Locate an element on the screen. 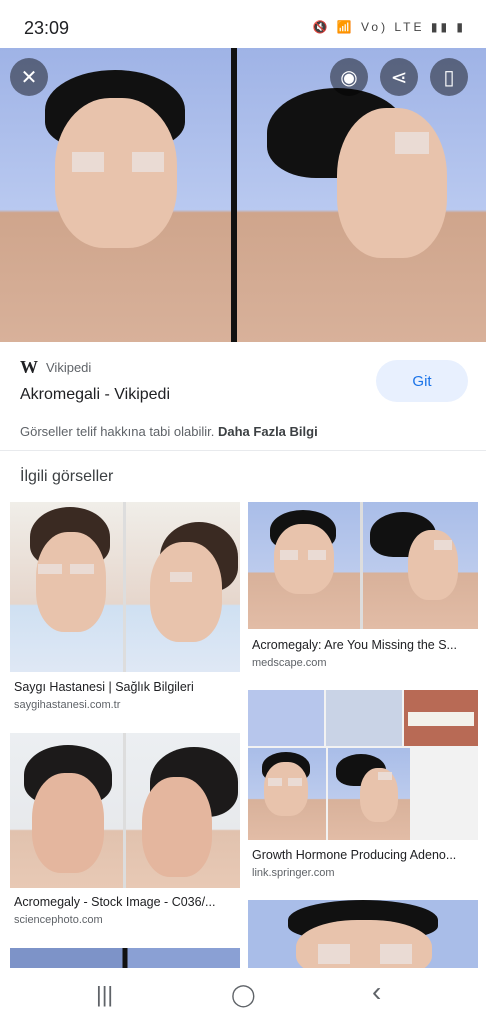  related-image-caption: Saygı Hastanesi | Sağlık Bilgileri is located at coordinates (104, 687).